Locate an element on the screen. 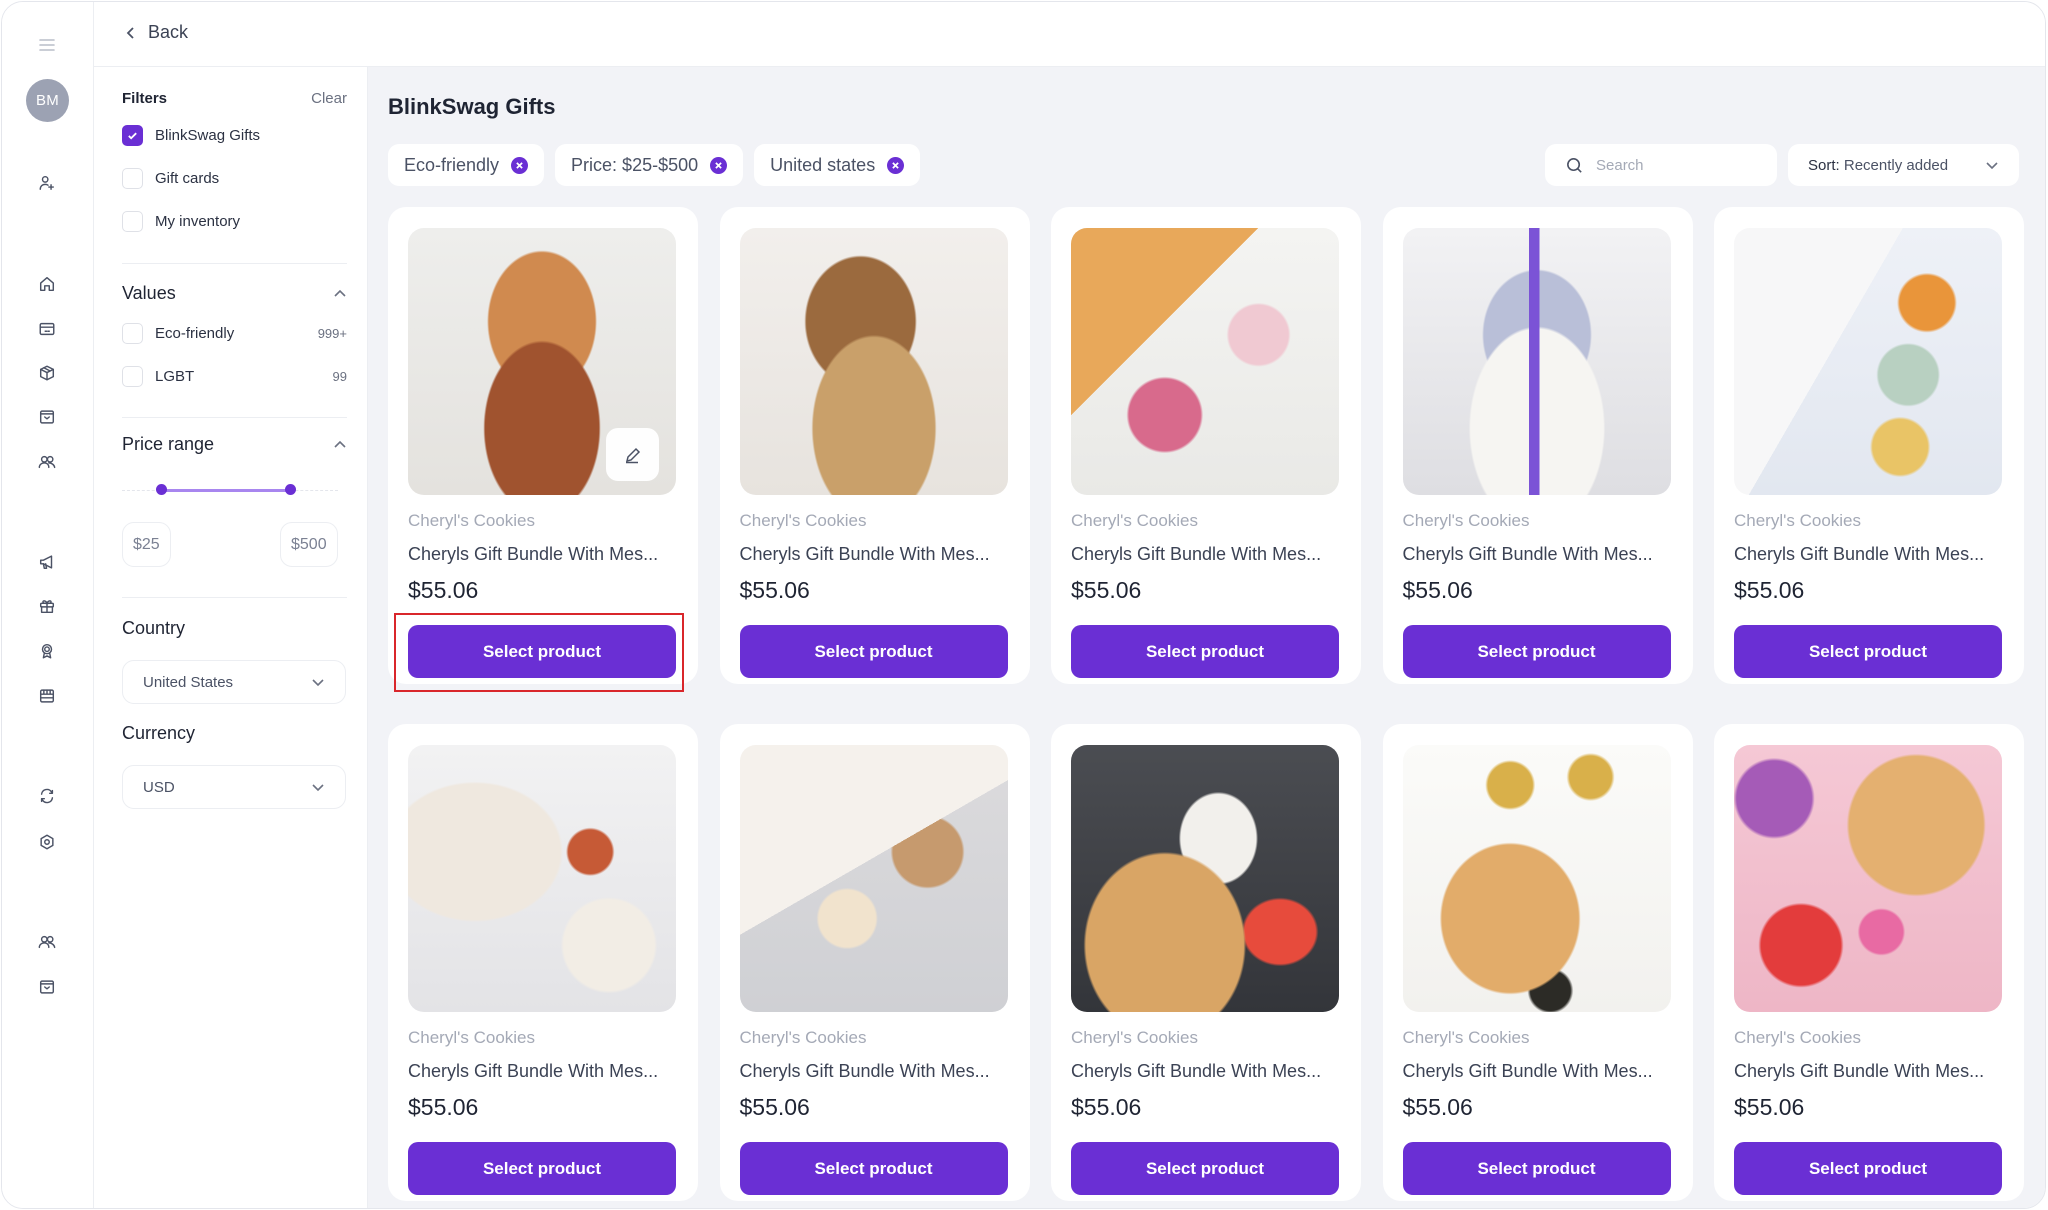 The width and height of the screenshot is (2048, 1210). filter-eco-friendly: Eco-friendly 999+ is located at coordinates (234, 333).